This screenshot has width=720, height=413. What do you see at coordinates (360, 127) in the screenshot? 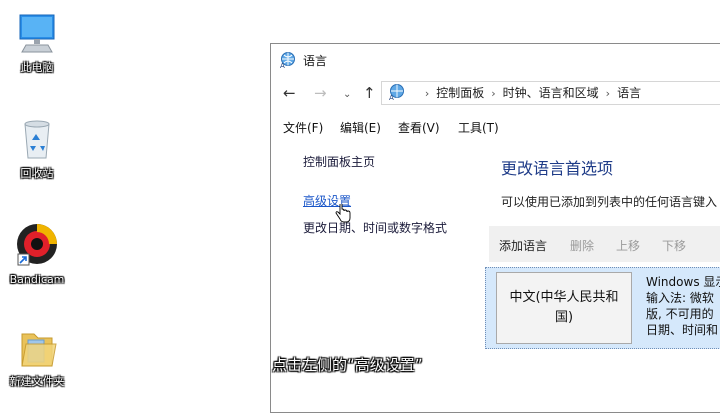
I see `menu-edit: 编辑(E)` at bounding box center [360, 127].